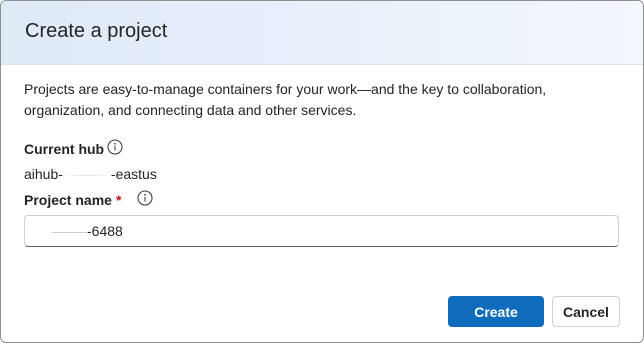 The width and height of the screenshot is (644, 343). I want to click on create-button: Create, so click(496, 311).